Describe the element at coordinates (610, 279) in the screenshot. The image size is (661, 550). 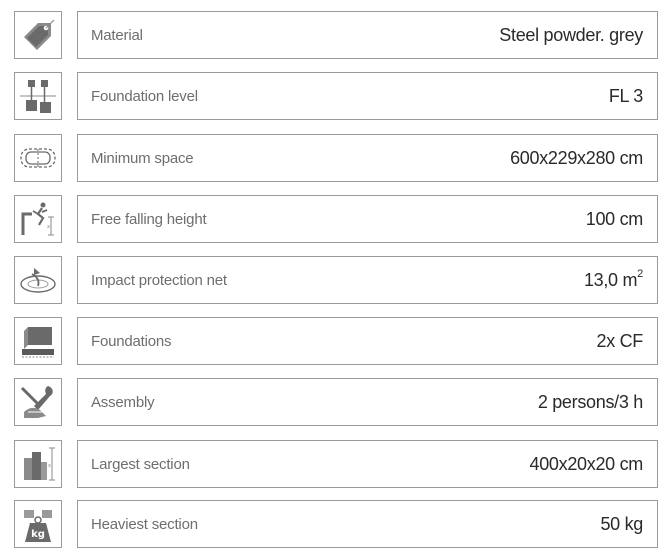
I see `spec-value-number: 13,0 m` at that location.